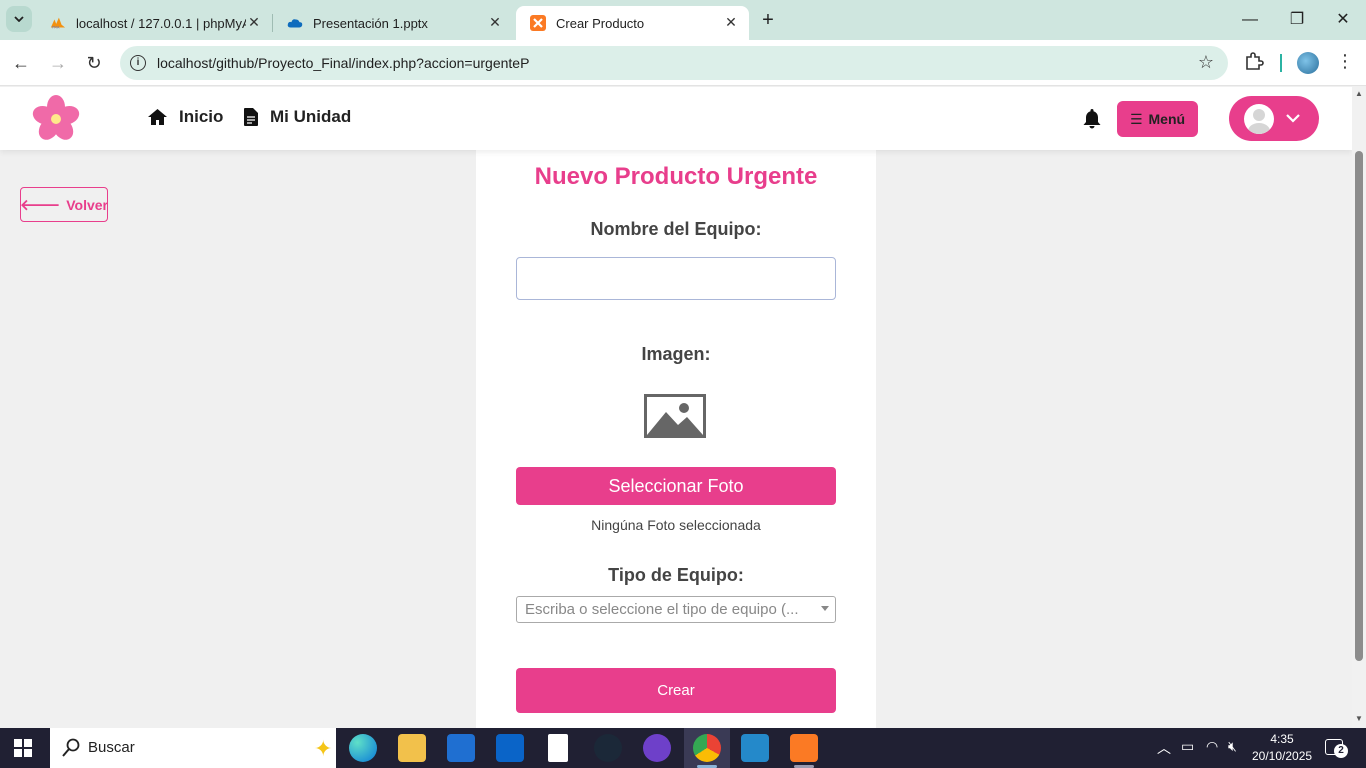 This screenshot has height=768, width=1366. I want to click on steam-icon, so click(608, 748).